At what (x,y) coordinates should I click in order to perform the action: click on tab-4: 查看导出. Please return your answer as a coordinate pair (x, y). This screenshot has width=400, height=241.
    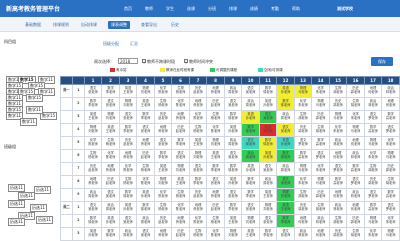
    Looking at the image, I should click on (149, 25).